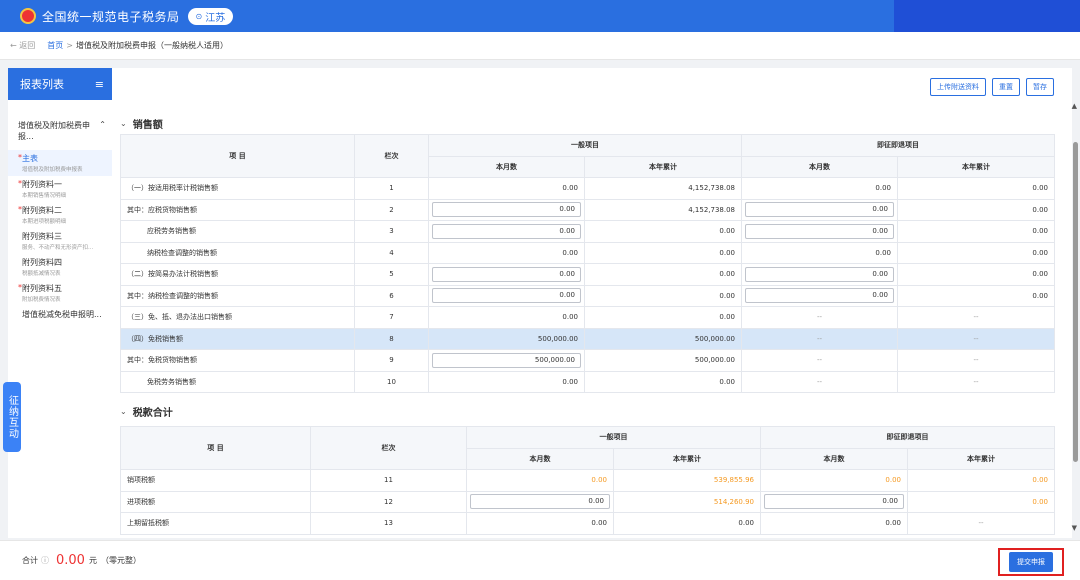 The image size is (1080, 580). Describe the element at coordinates (1040, 87) in the screenshot. I see `save-draft-button: 暂存` at that location.